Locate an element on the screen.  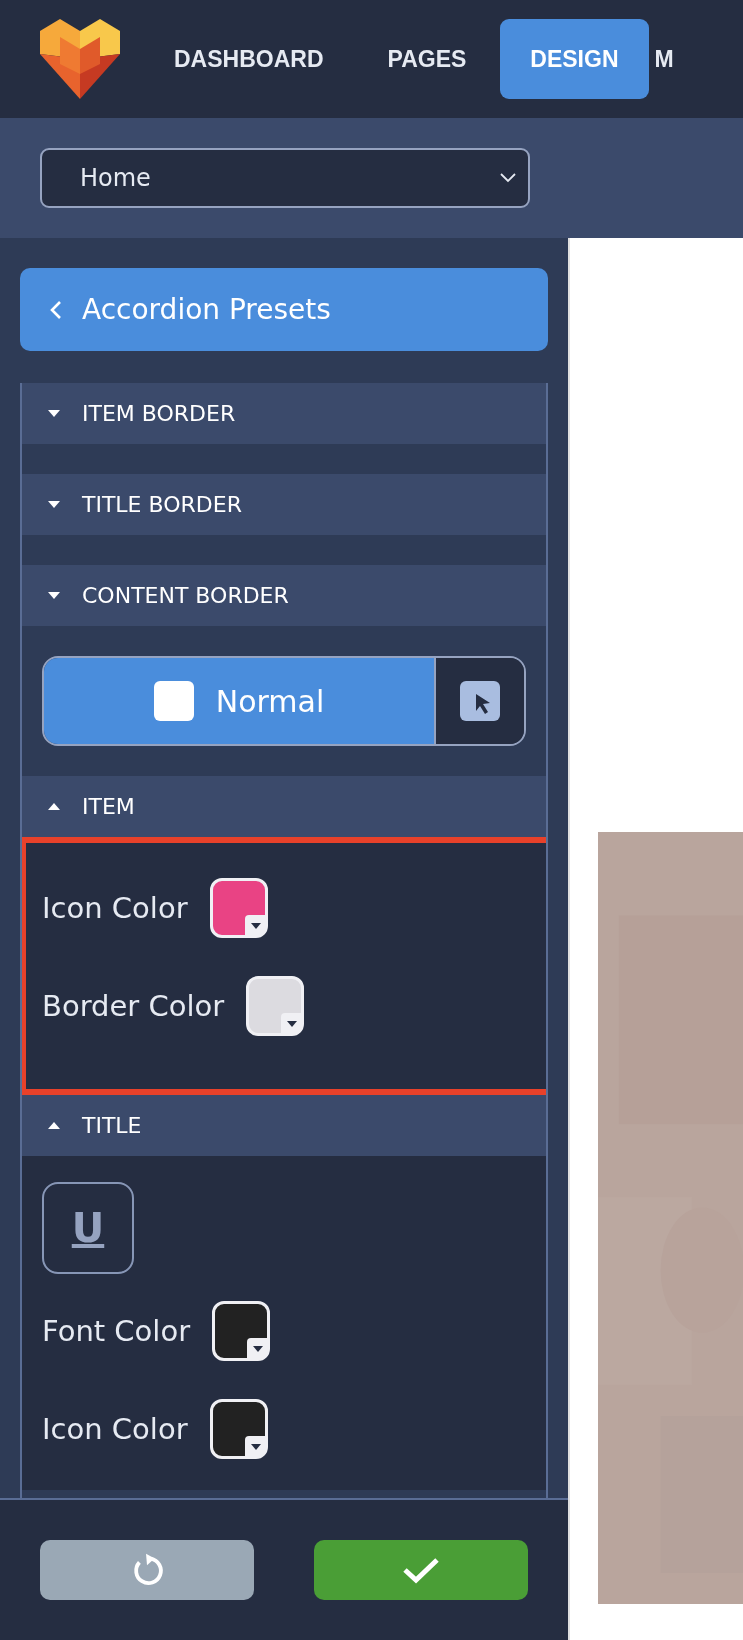
cursor-button is located at coordinates (479, 701).